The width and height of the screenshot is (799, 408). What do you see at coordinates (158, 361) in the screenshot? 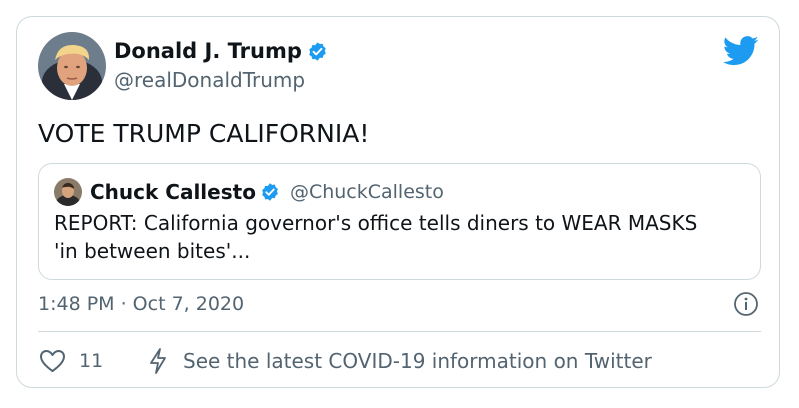
I see `lightning-bolt-icon` at bounding box center [158, 361].